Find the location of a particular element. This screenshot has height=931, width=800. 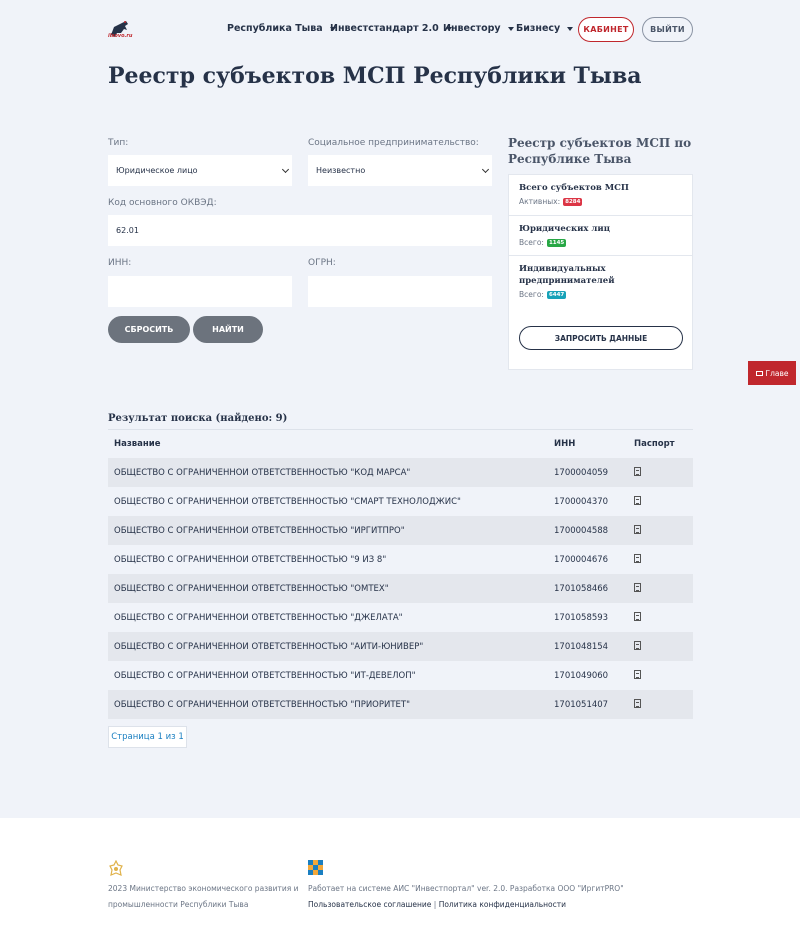

ogrn-input is located at coordinates (400, 291).